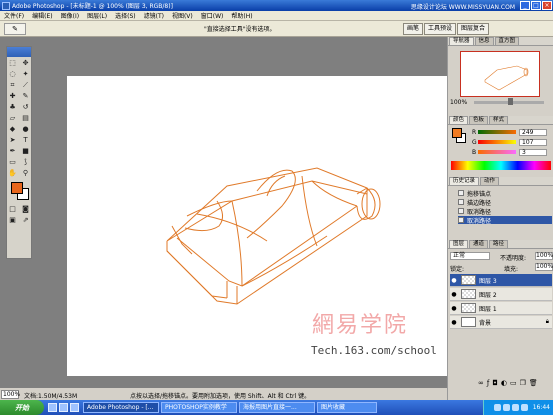  What do you see at coordinates (154, 15) in the screenshot?
I see `menu-filter: 滤镜(T)` at bounding box center [154, 15].